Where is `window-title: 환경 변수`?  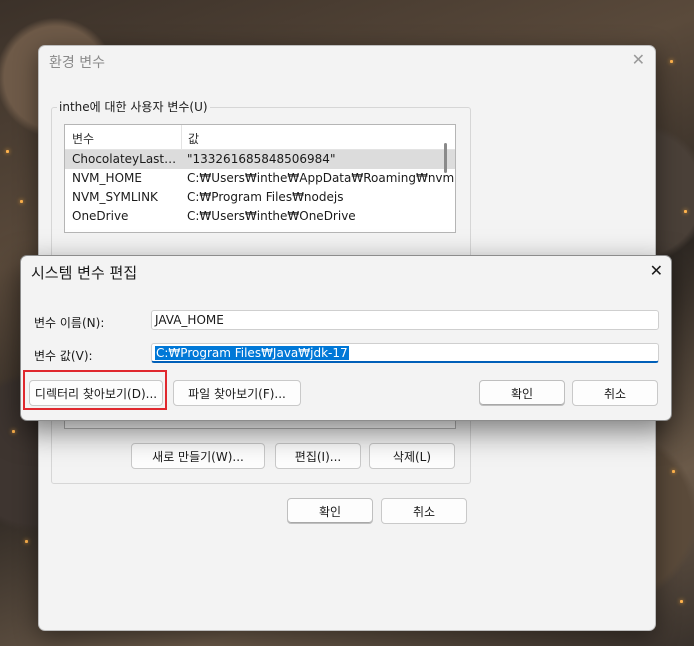
window-title: 환경 변수 is located at coordinates (77, 63).